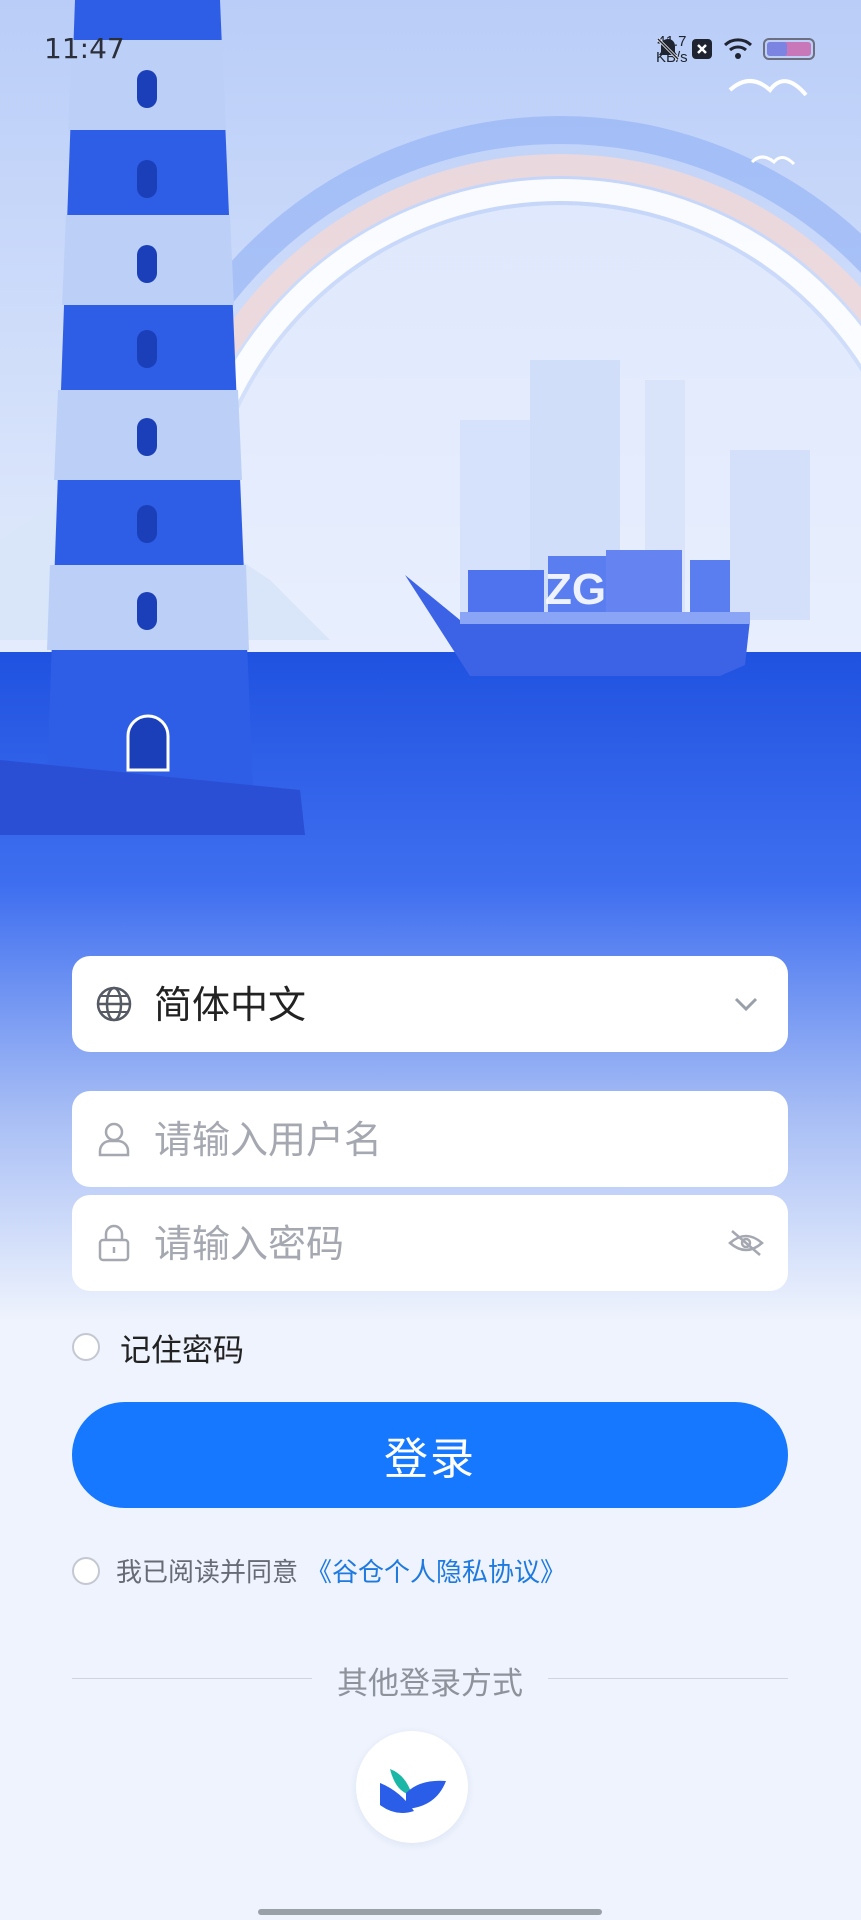  What do you see at coordinates (430, 1004) in the screenshot?
I see `language-select: 简体中文` at bounding box center [430, 1004].